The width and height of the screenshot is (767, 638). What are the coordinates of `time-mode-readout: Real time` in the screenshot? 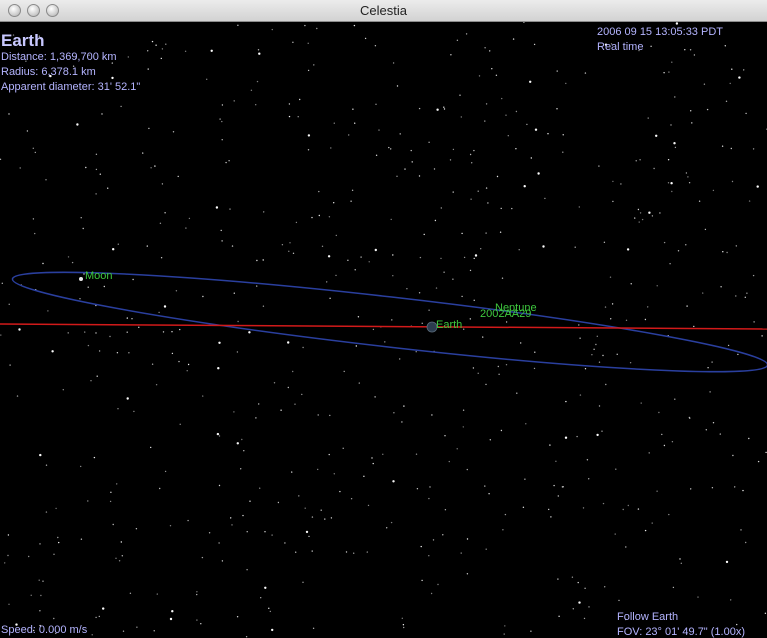 It's located at (620, 47).